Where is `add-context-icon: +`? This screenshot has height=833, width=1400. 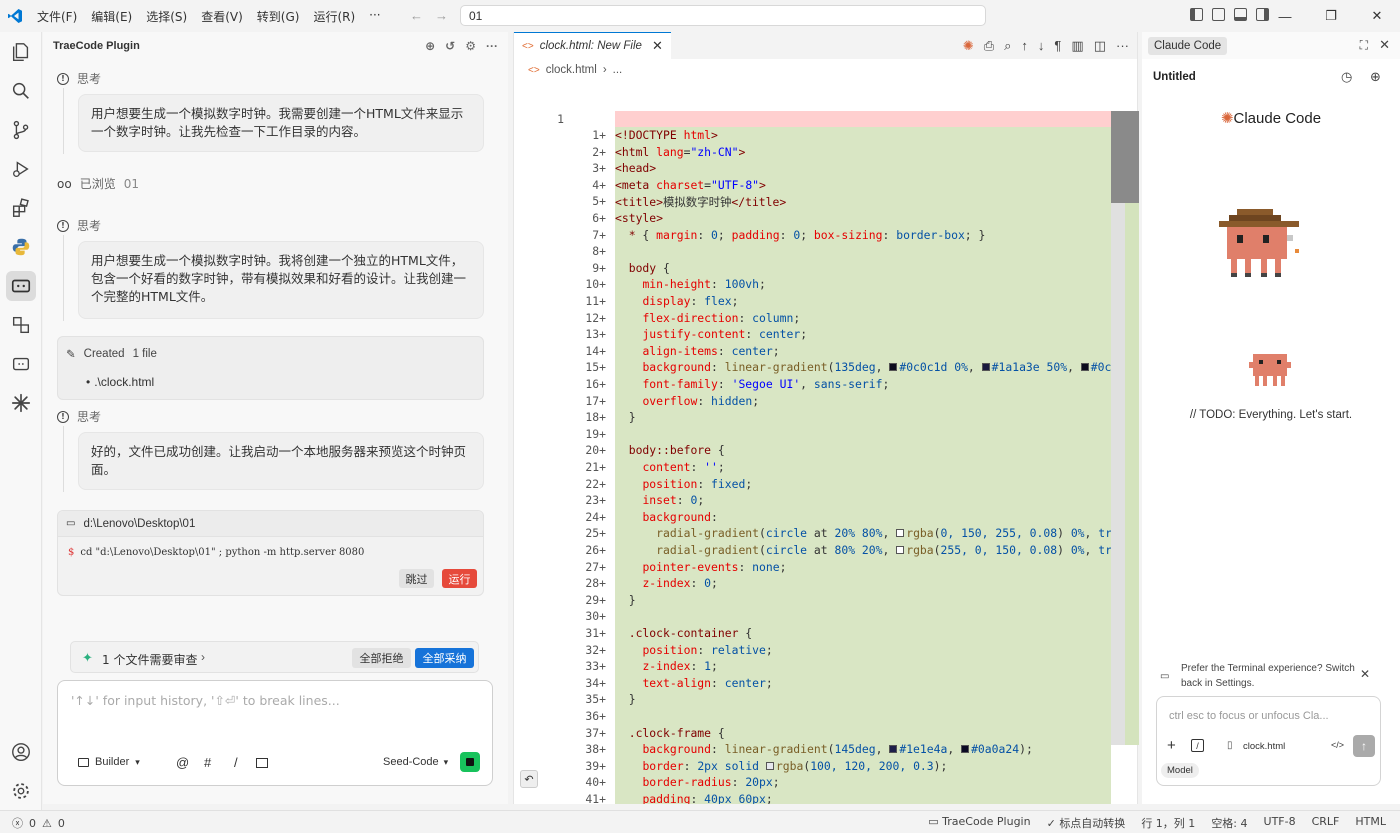 add-context-icon: + is located at coordinates (1171, 745).